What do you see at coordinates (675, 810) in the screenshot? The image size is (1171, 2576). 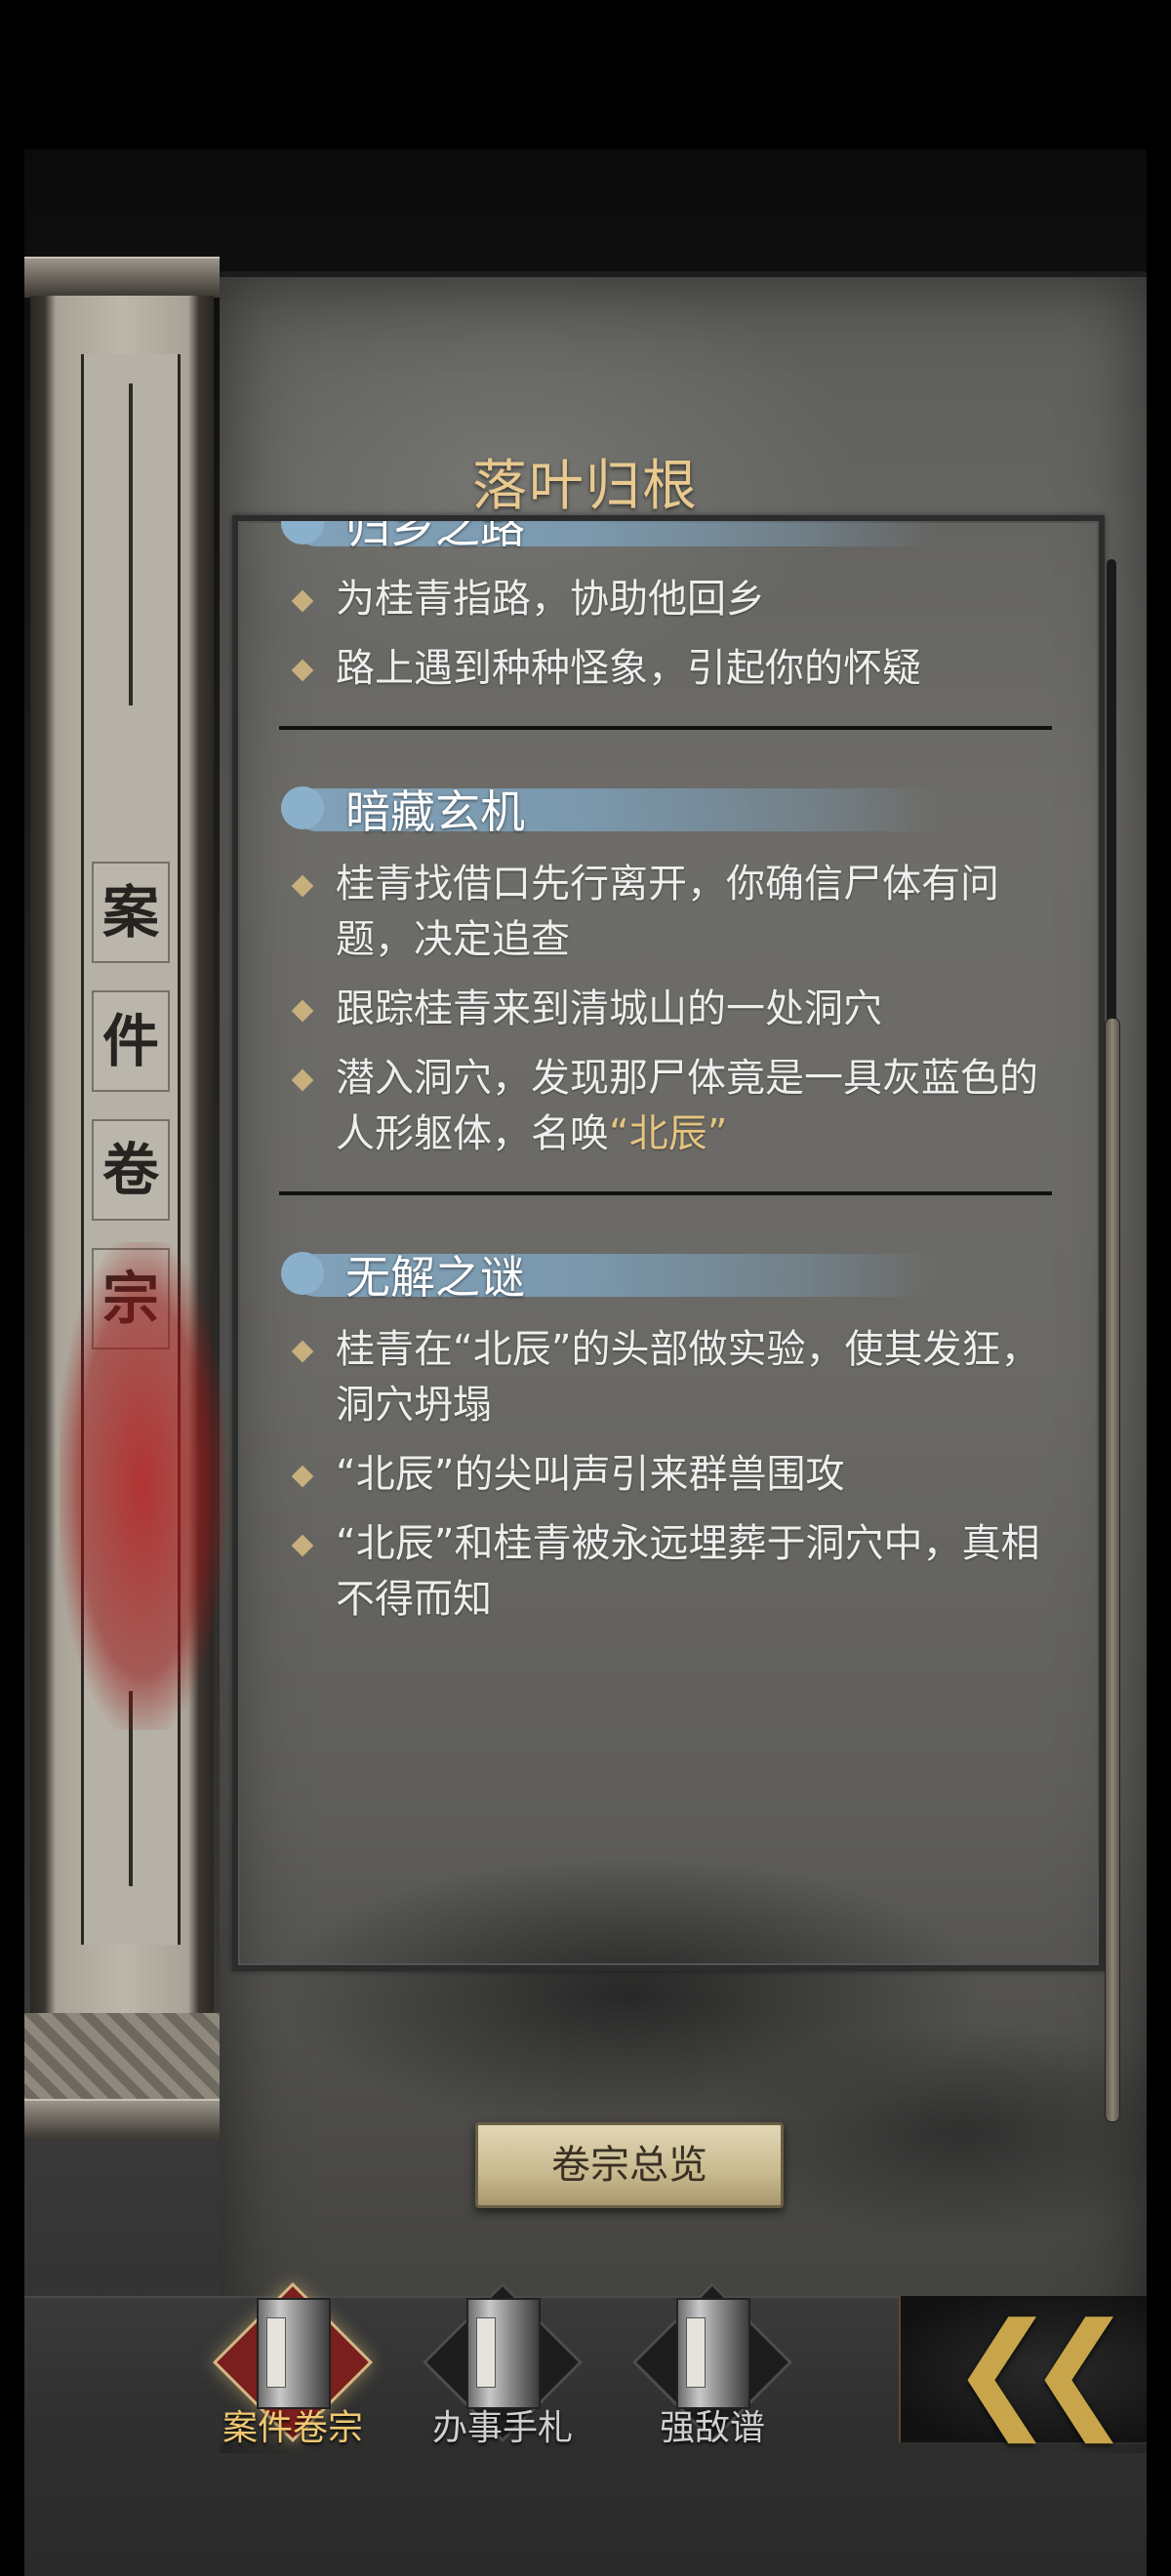 I see `section-header: 暗藏玄机` at bounding box center [675, 810].